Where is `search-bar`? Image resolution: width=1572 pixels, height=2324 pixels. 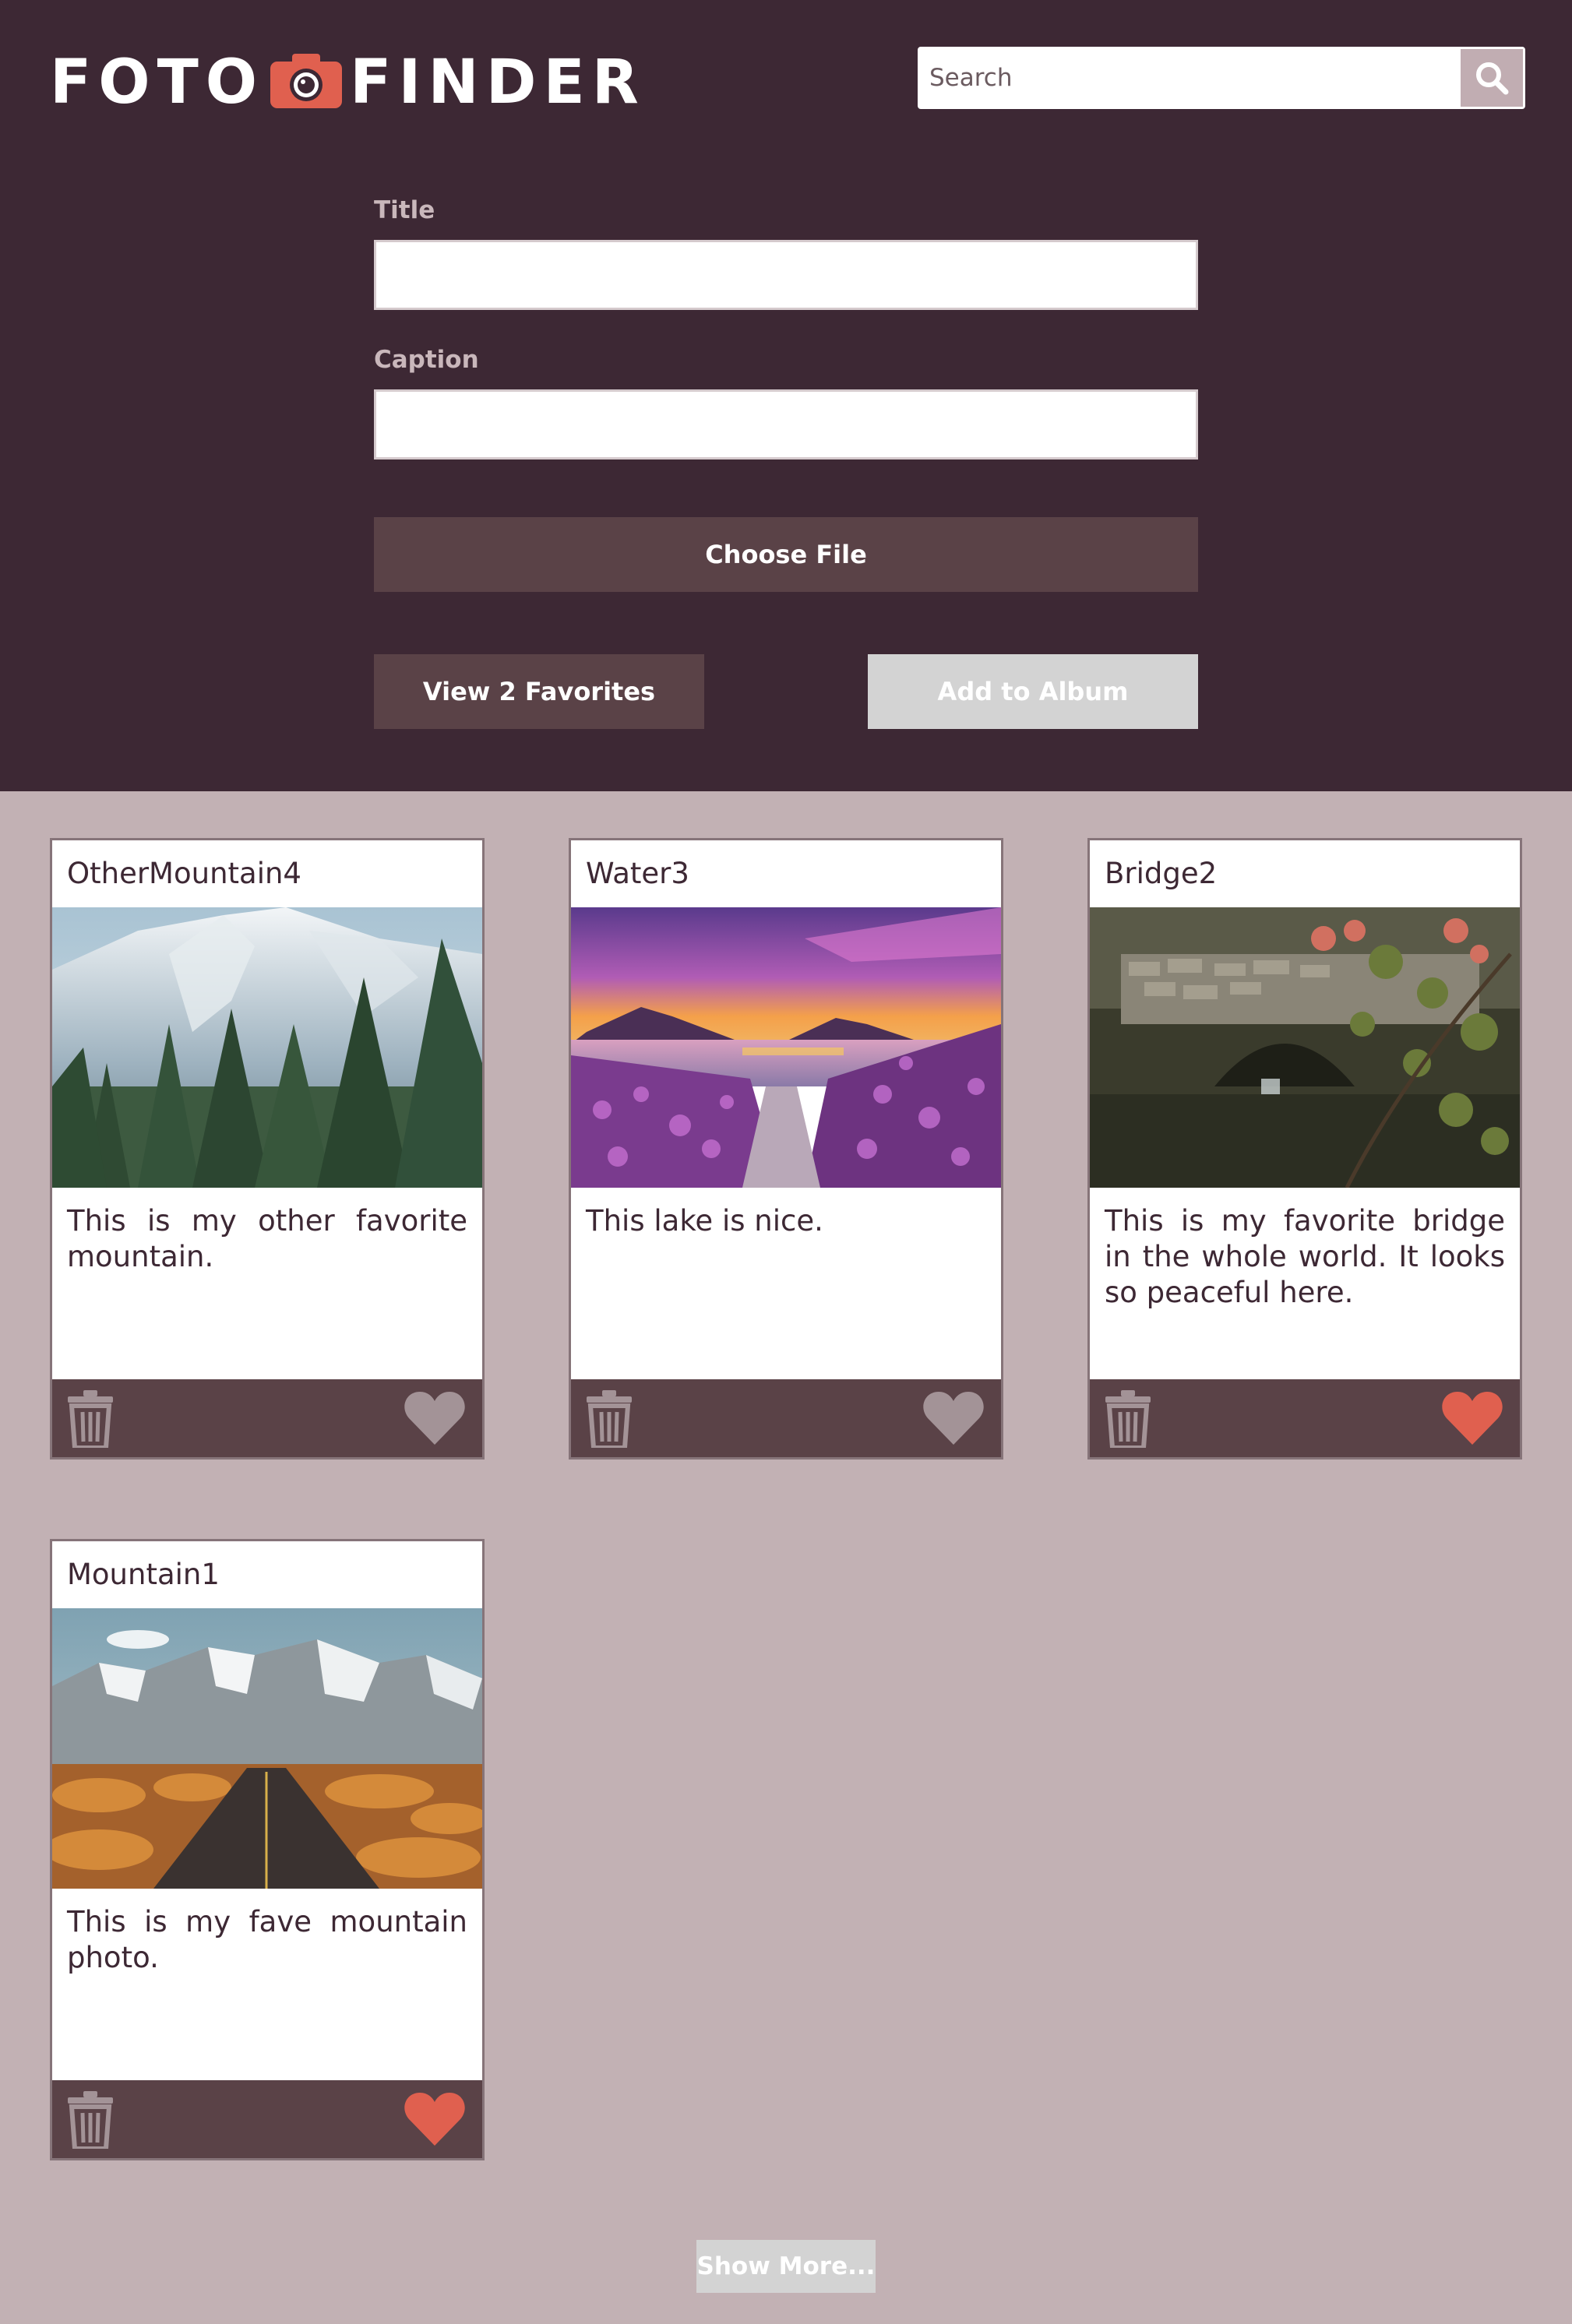 search-bar is located at coordinates (1221, 78).